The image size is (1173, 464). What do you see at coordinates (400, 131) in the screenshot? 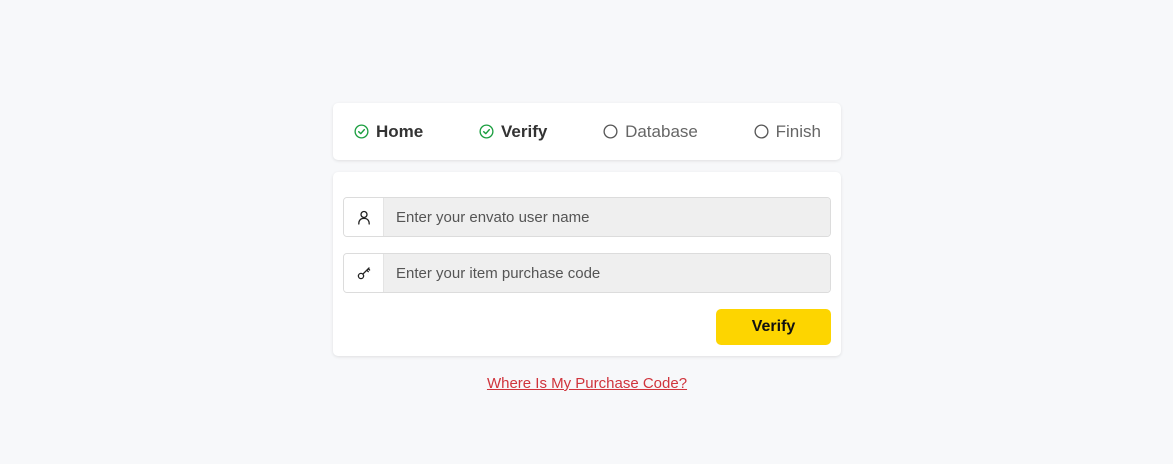
I see `step-label: Home` at bounding box center [400, 131].